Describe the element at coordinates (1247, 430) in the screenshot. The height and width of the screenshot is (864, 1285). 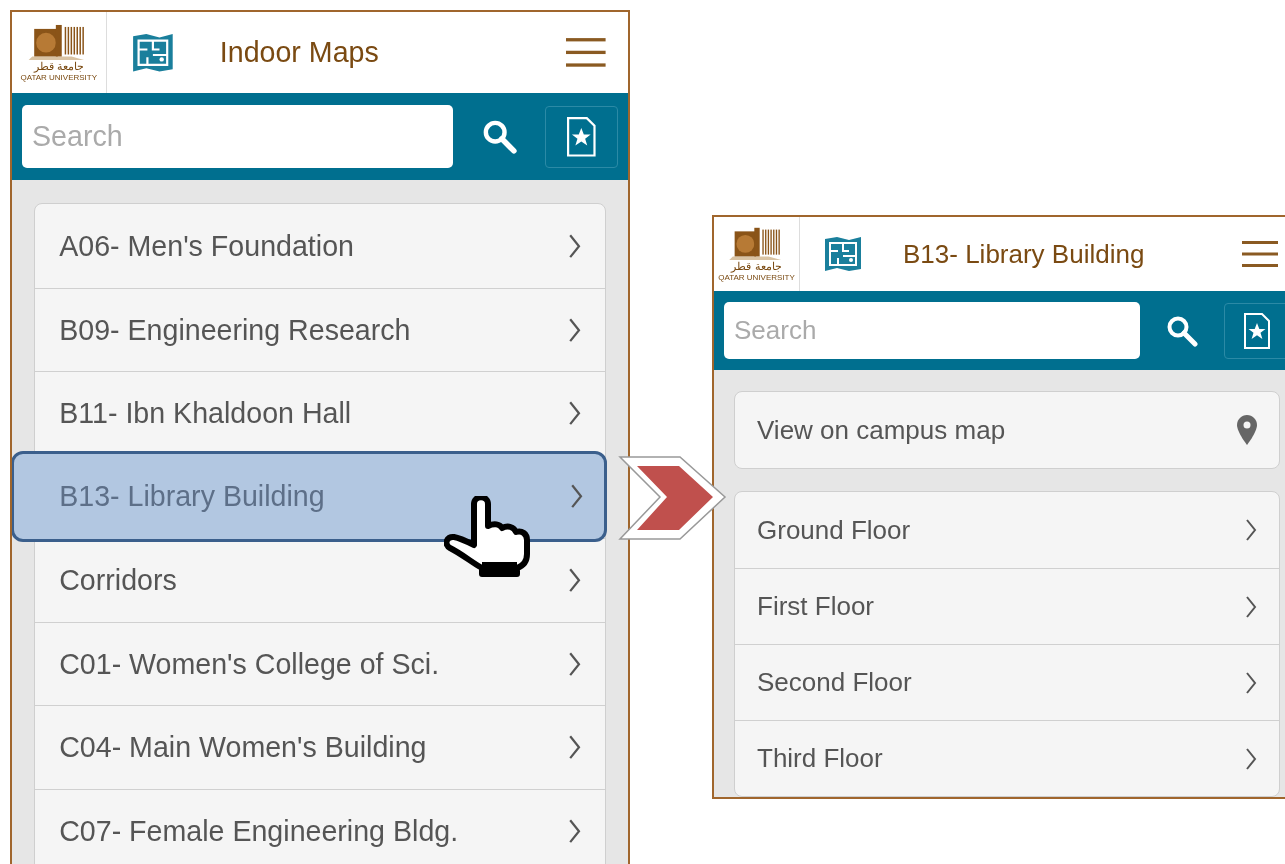
I see `map-pin-icon` at that location.